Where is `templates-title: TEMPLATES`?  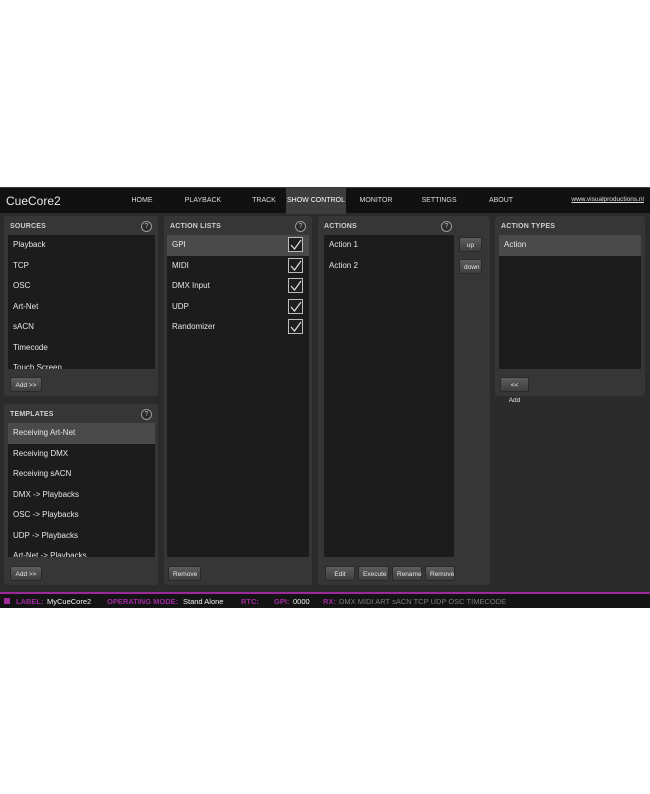
templates-title: TEMPLATES is located at coordinates (32, 414).